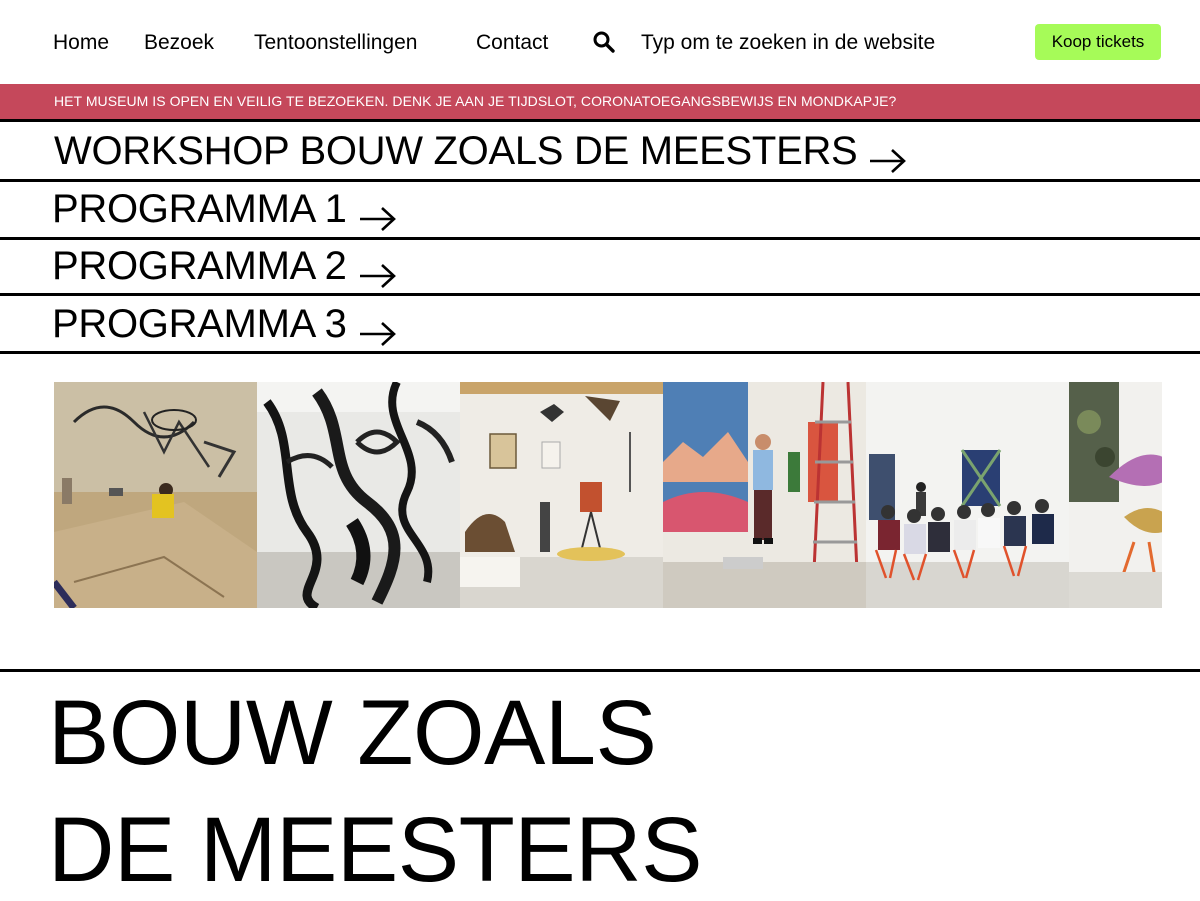 Image resolution: width=1200 pixels, height=901 pixels. Describe the element at coordinates (199, 324) in the screenshot. I see `link-programma-3-label: PROGRAMMA 3` at that location.